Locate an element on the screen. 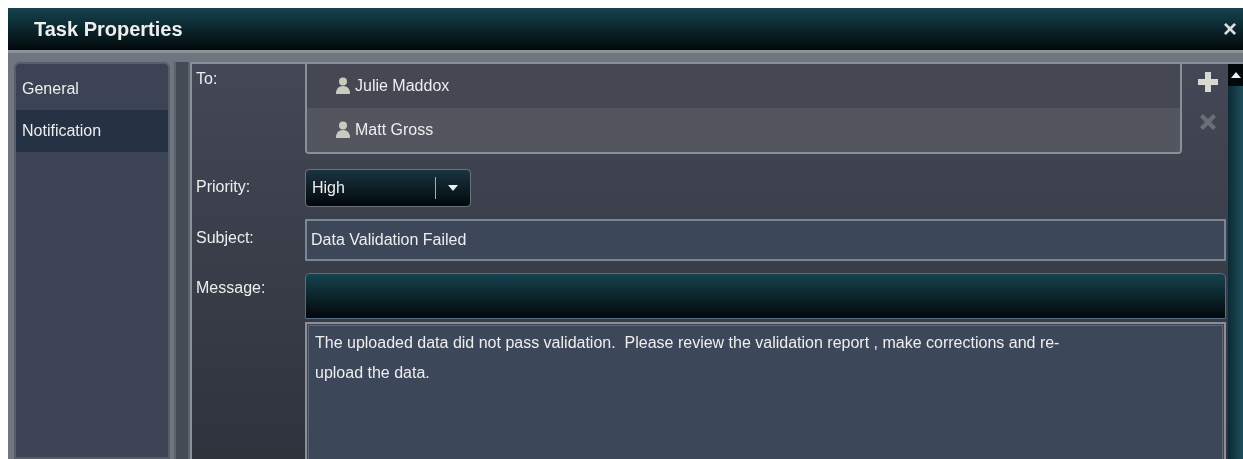 The image size is (1243, 459). splitter is located at coordinates (182, 260).